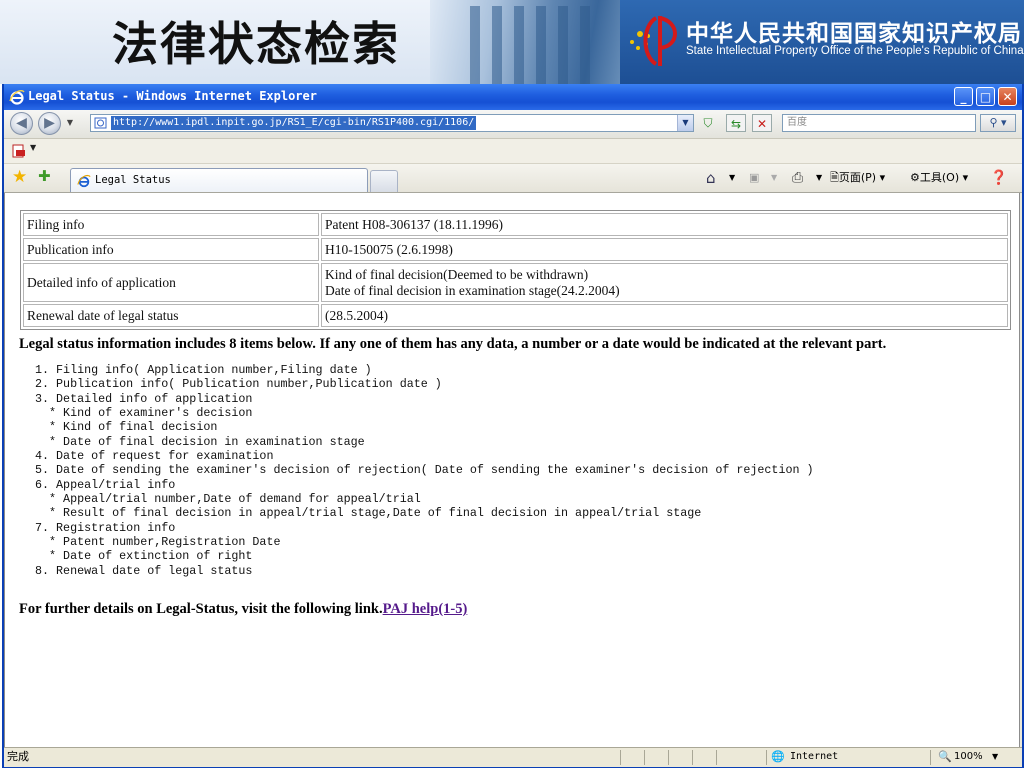 Image resolution: width=1024 pixels, height=768 pixels. I want to click on globe-icon: 🌐, so click(778, 756).